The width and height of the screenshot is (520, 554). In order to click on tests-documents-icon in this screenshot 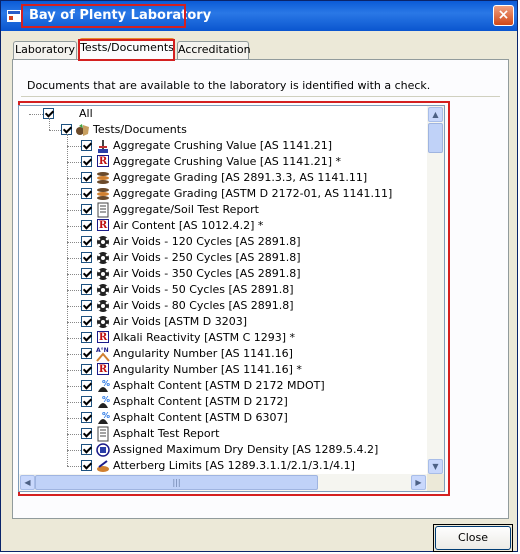, I will do `click(82, 130)`.